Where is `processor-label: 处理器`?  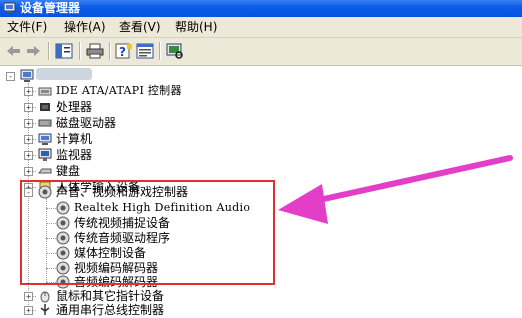
processor-label: 处理器 is located at coordinates (74, 107).